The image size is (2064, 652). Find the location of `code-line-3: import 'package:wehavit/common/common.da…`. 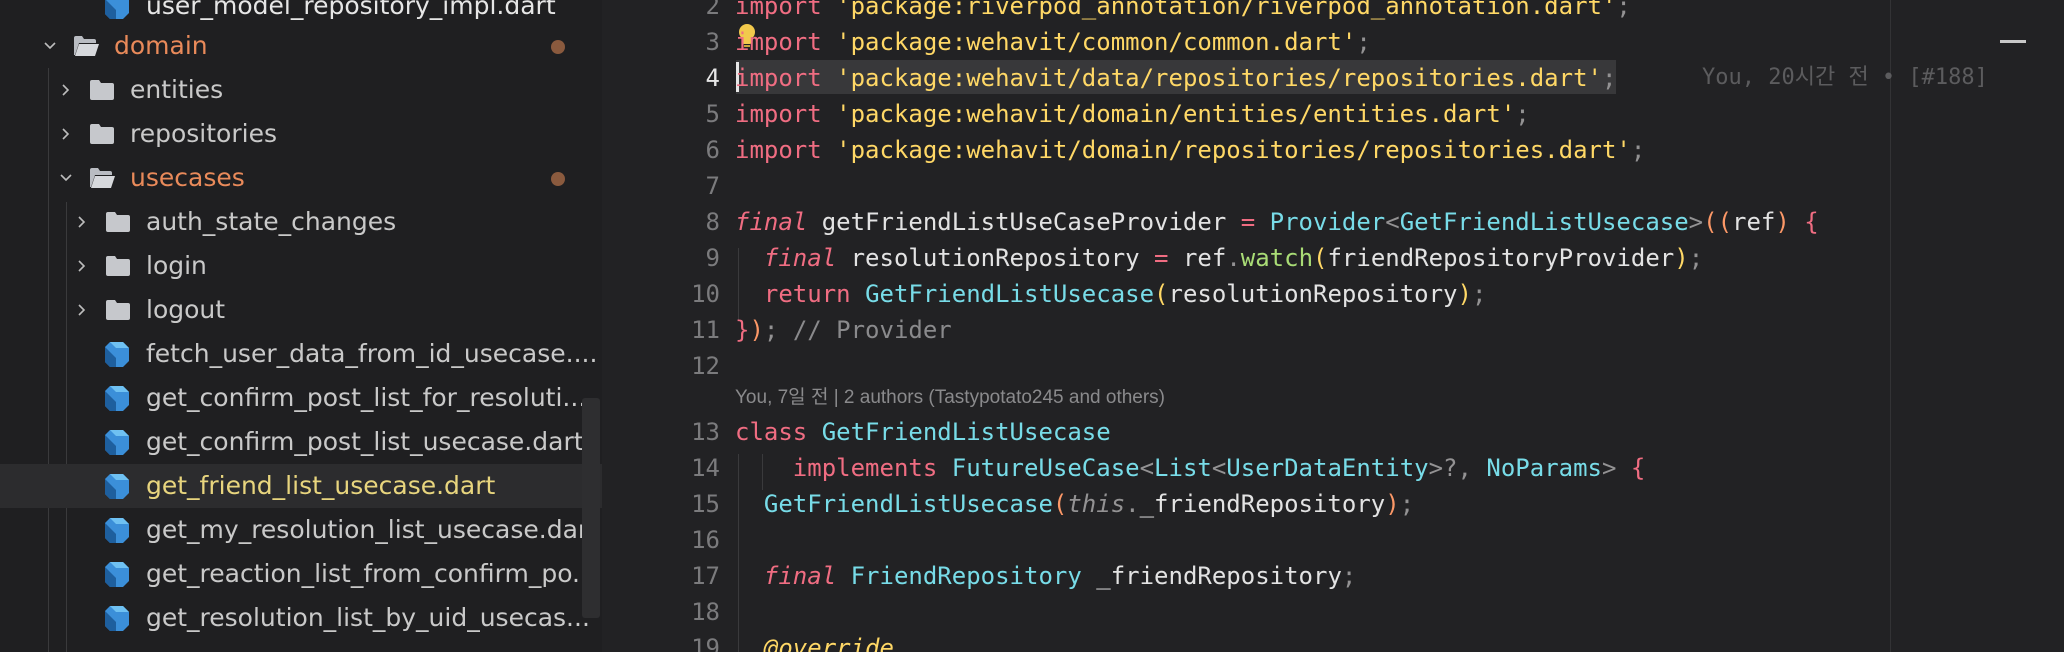

code-line-3: import 'package:wehavit/common/common.da… is located at coordinates (1053, 42).